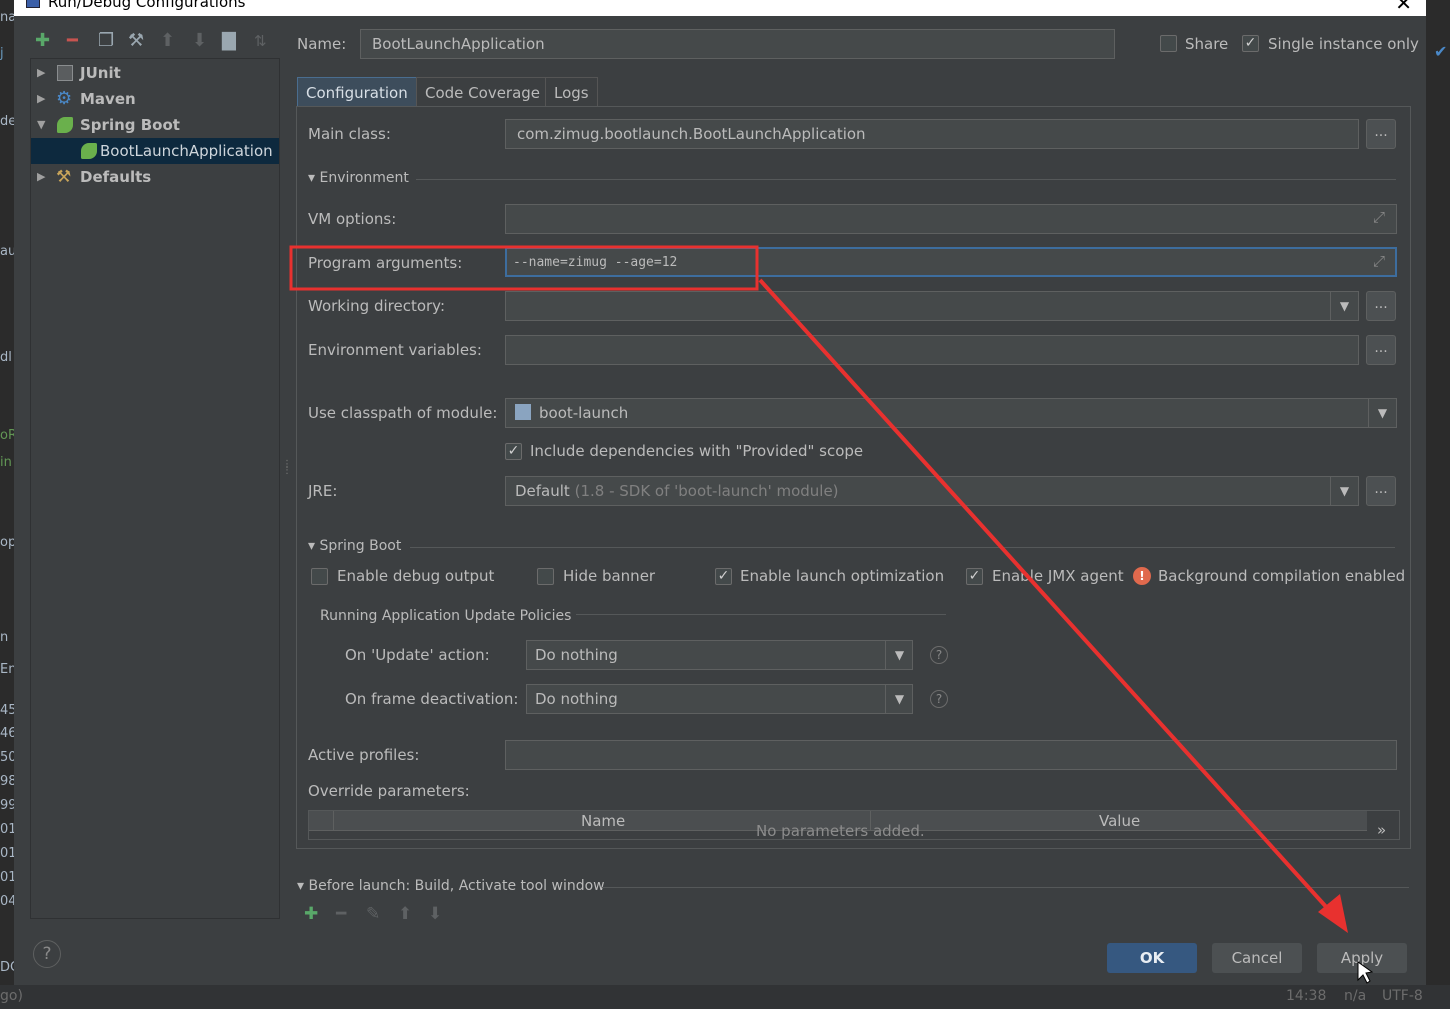  I want to click on highlight-box, so click(524, 268).